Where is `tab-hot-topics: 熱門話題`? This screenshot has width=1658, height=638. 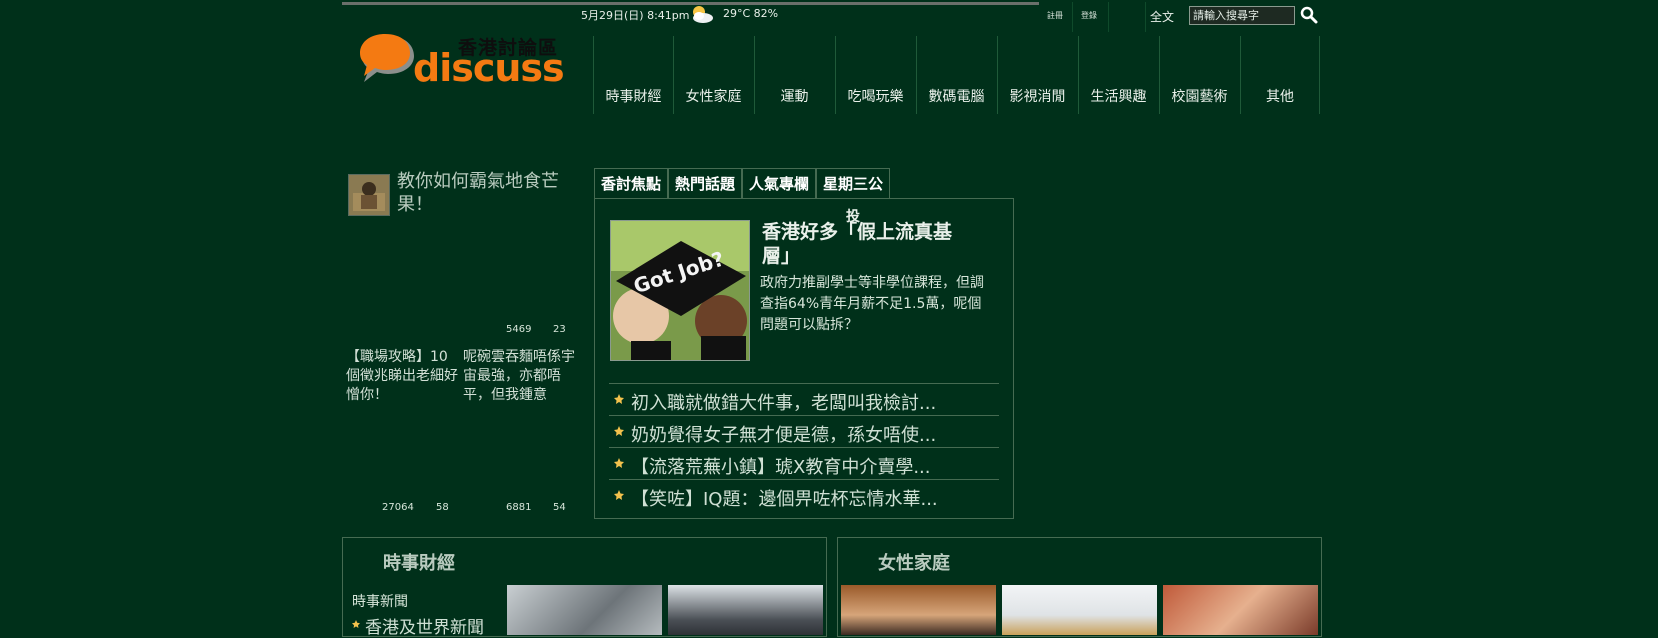
tab-hot-topics: 熱門話題 is located at coordinates (705, 183).